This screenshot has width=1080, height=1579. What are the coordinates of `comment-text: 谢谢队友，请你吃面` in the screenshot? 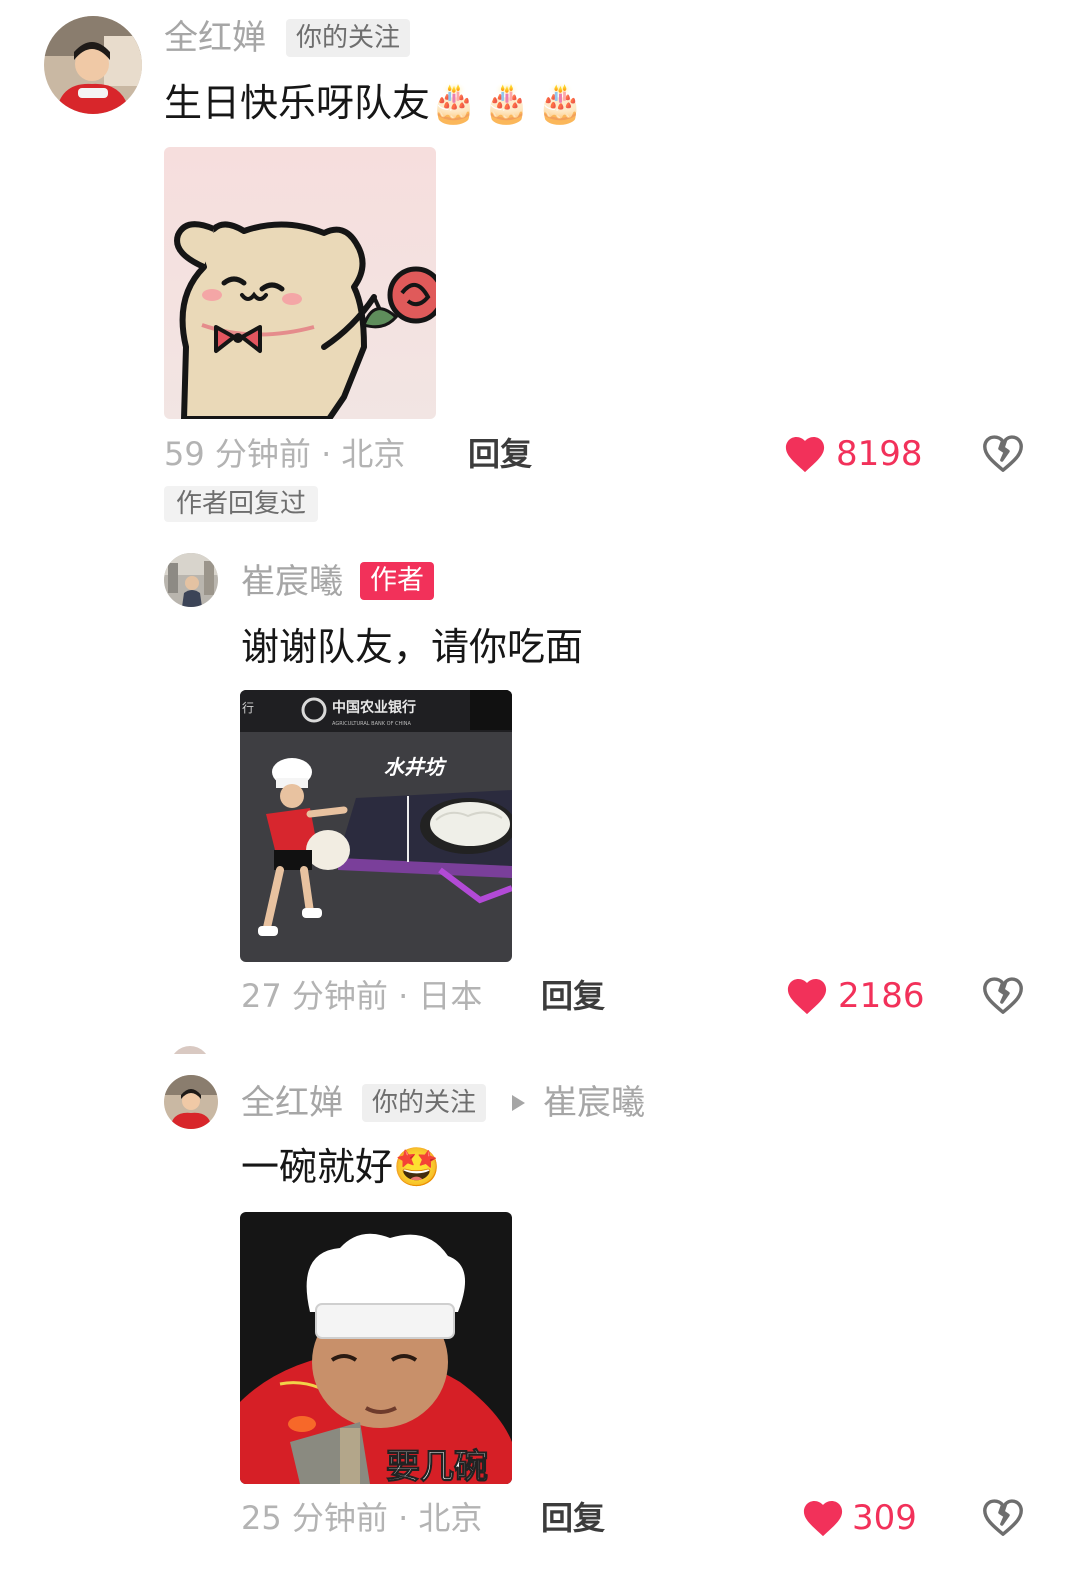 It's located at (412, 647).